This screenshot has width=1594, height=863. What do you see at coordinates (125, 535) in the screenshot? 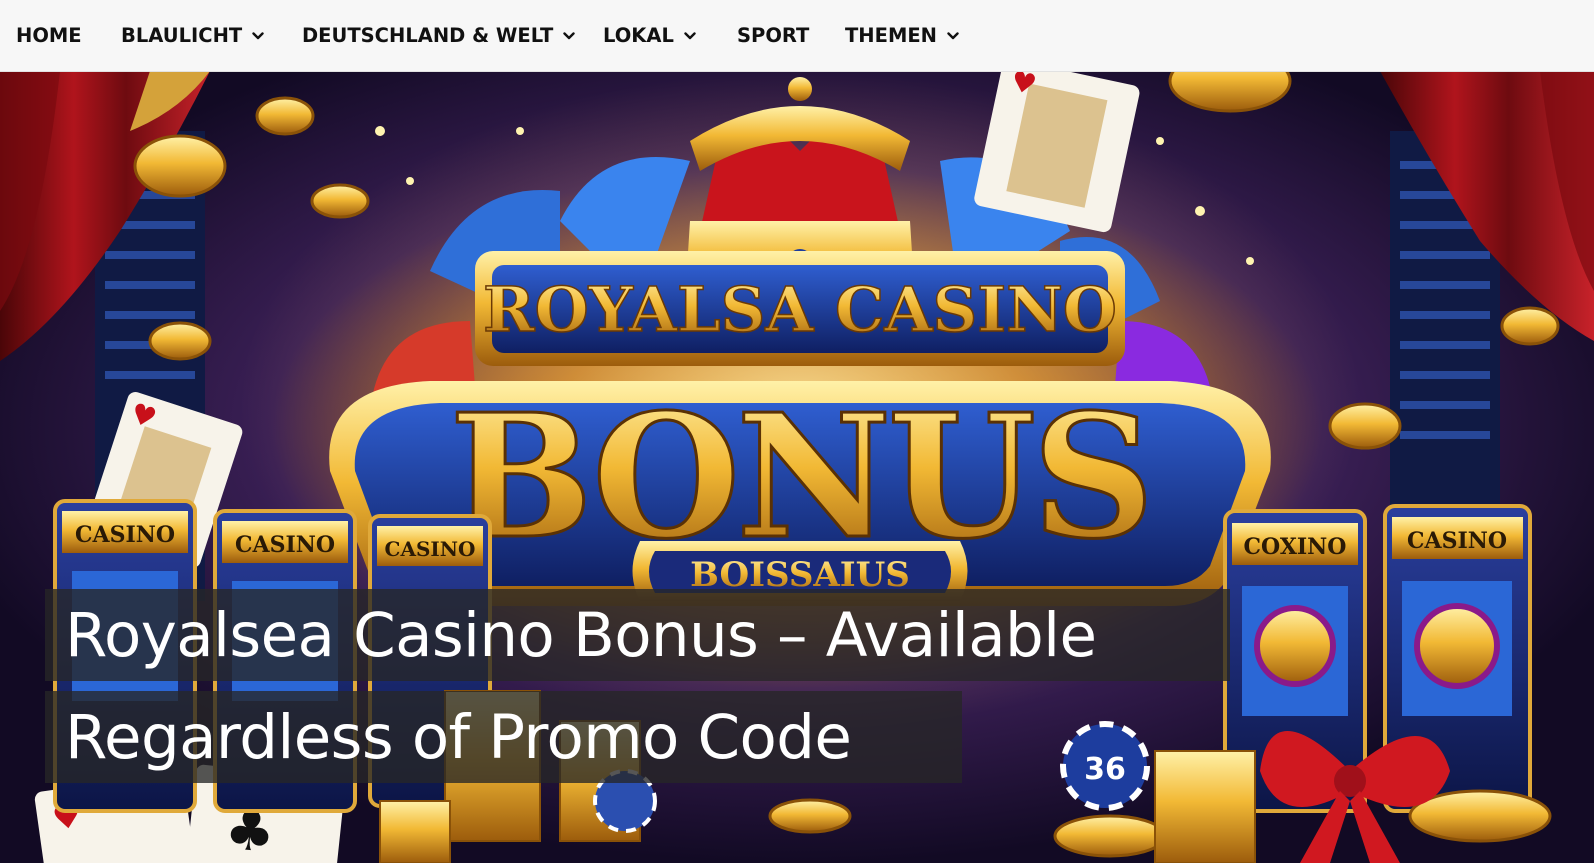
I see `slot-label-1: CASINO` at bounding box center [125, 535].